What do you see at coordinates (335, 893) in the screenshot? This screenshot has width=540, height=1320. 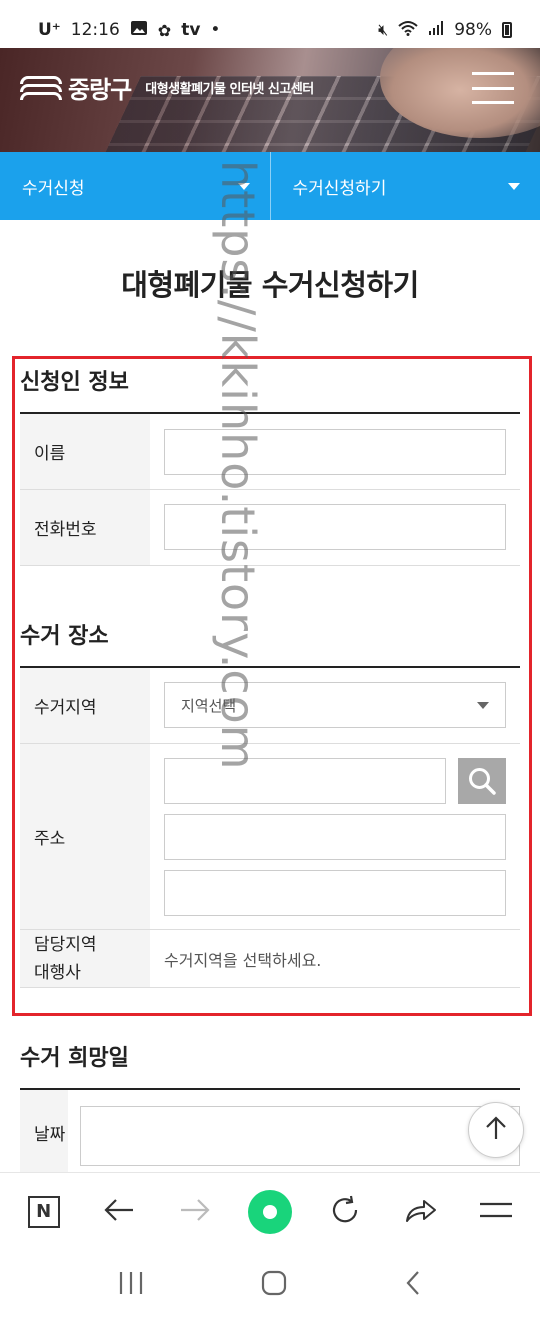 I see `address-detail-input` at bounding box center [335, 893].